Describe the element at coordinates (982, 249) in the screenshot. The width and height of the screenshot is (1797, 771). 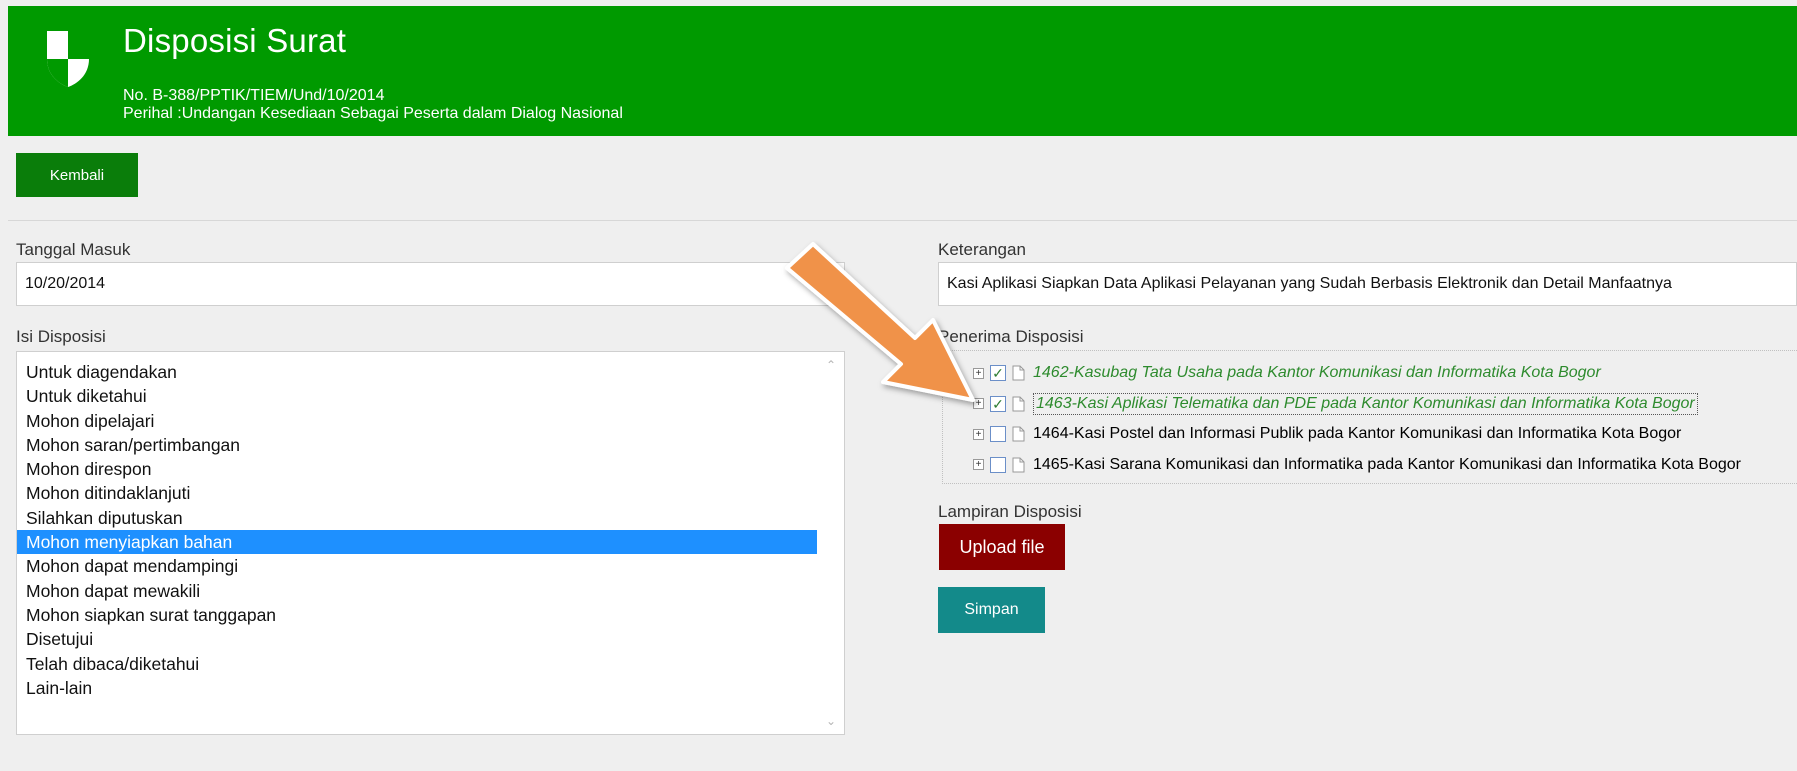
I see `keterangan-label: Keterangan` at that location.